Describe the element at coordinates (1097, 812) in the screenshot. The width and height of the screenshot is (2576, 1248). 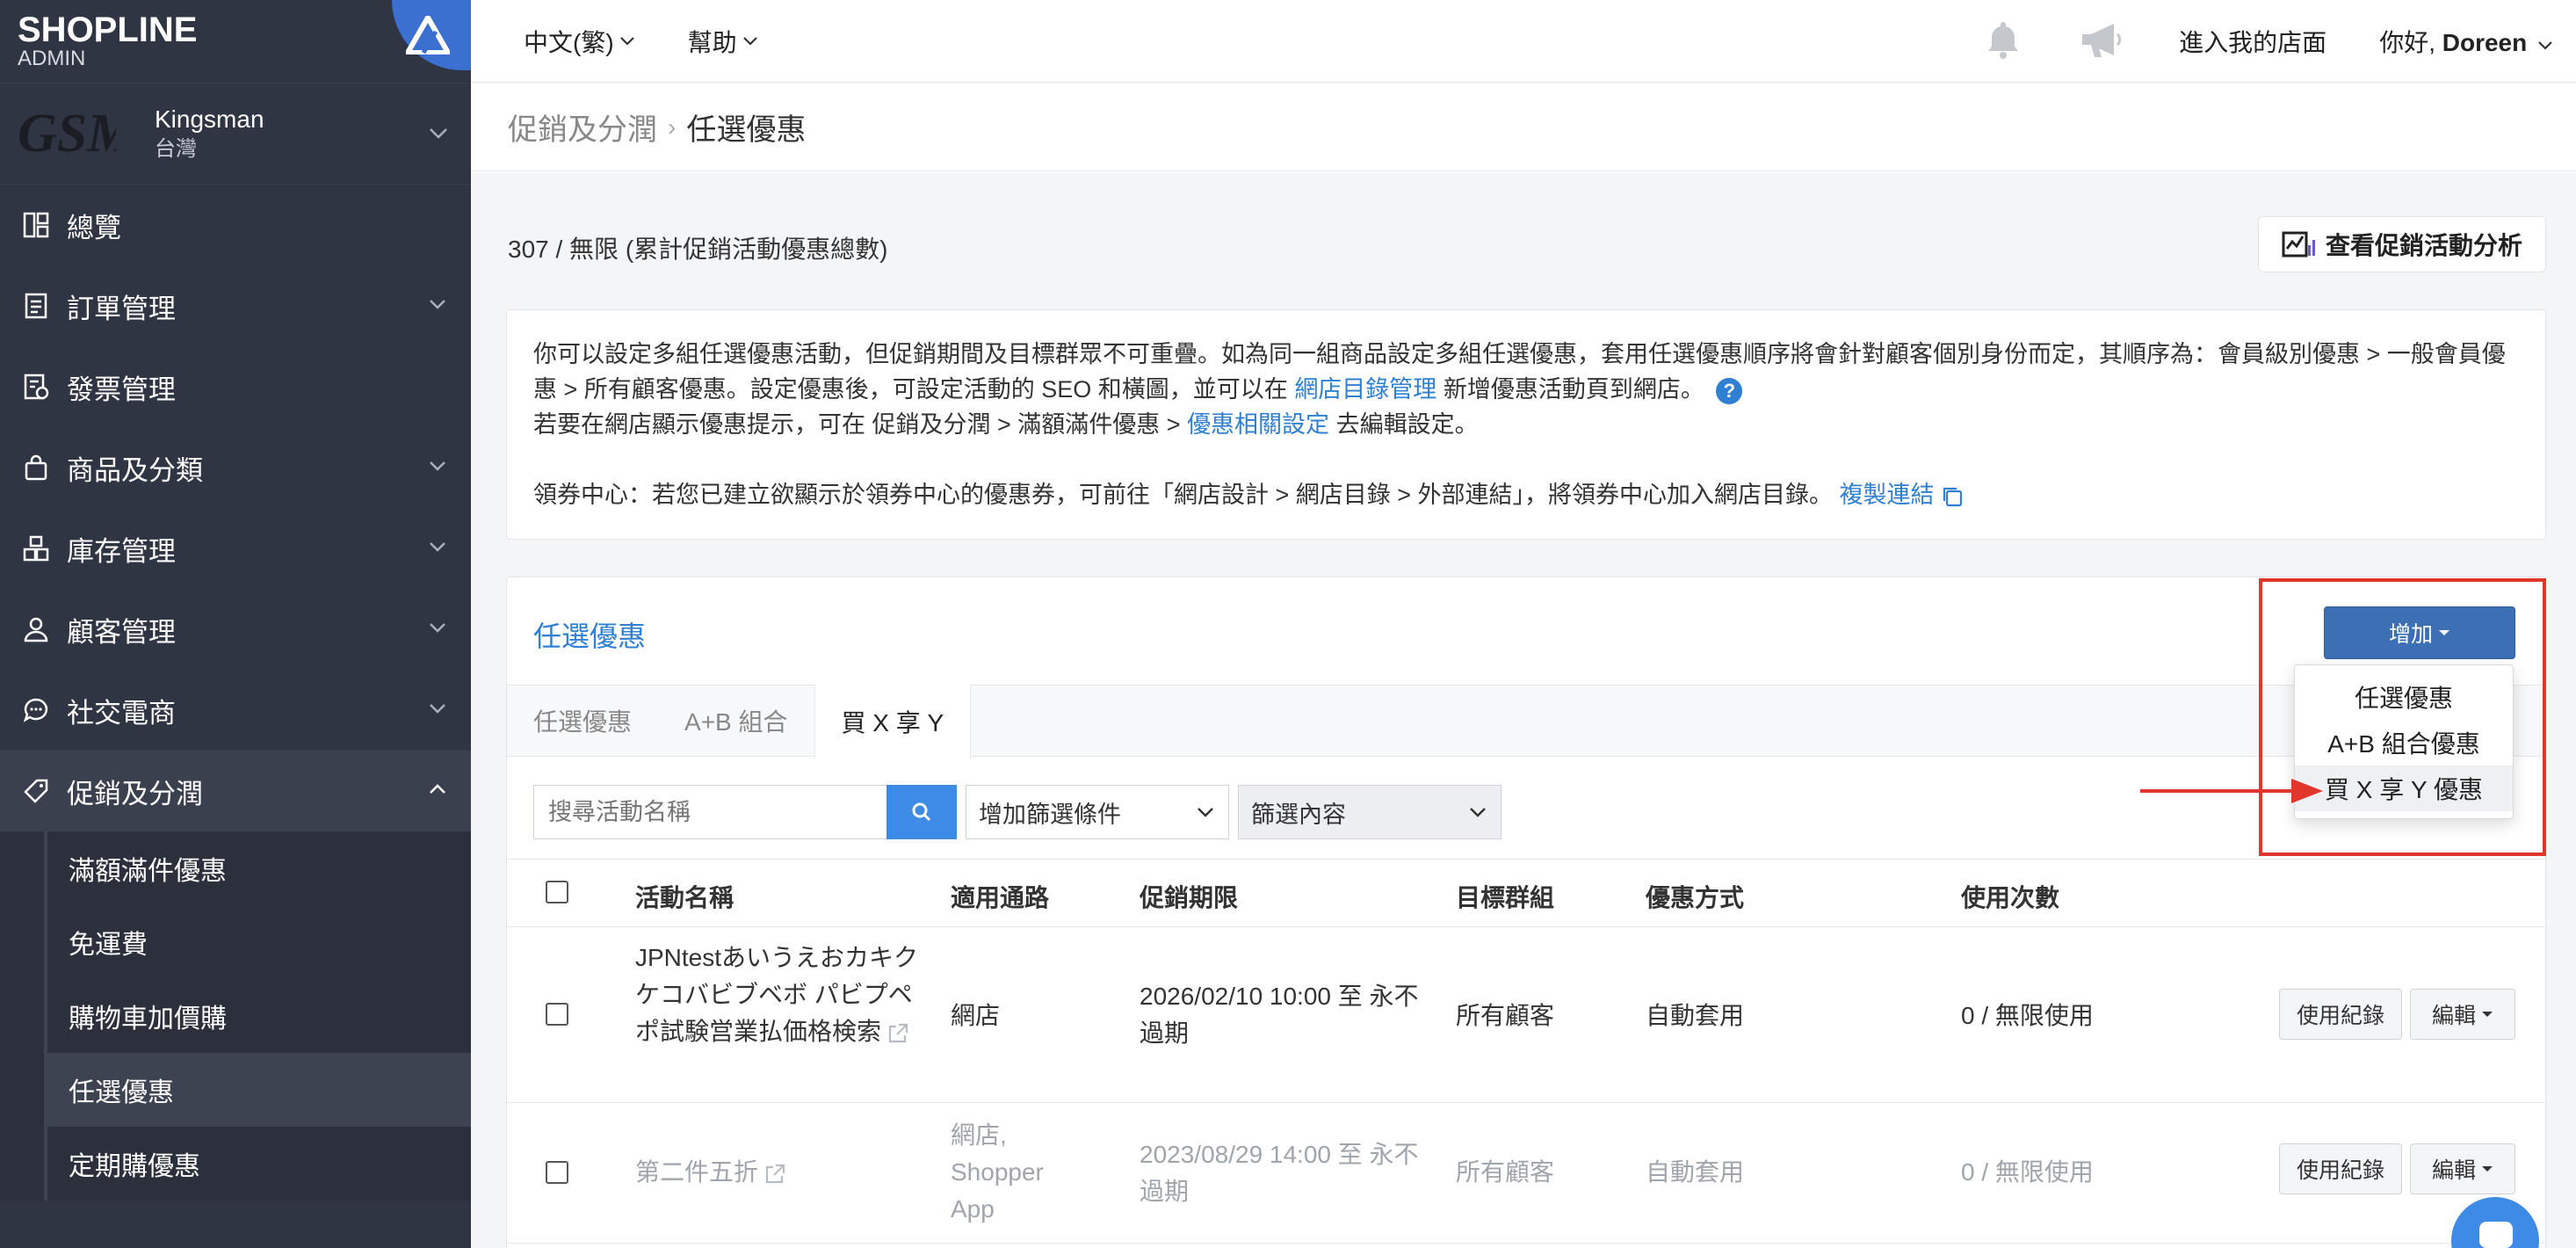
I see `filter-condition-select: 增加篩選條件` at that location.